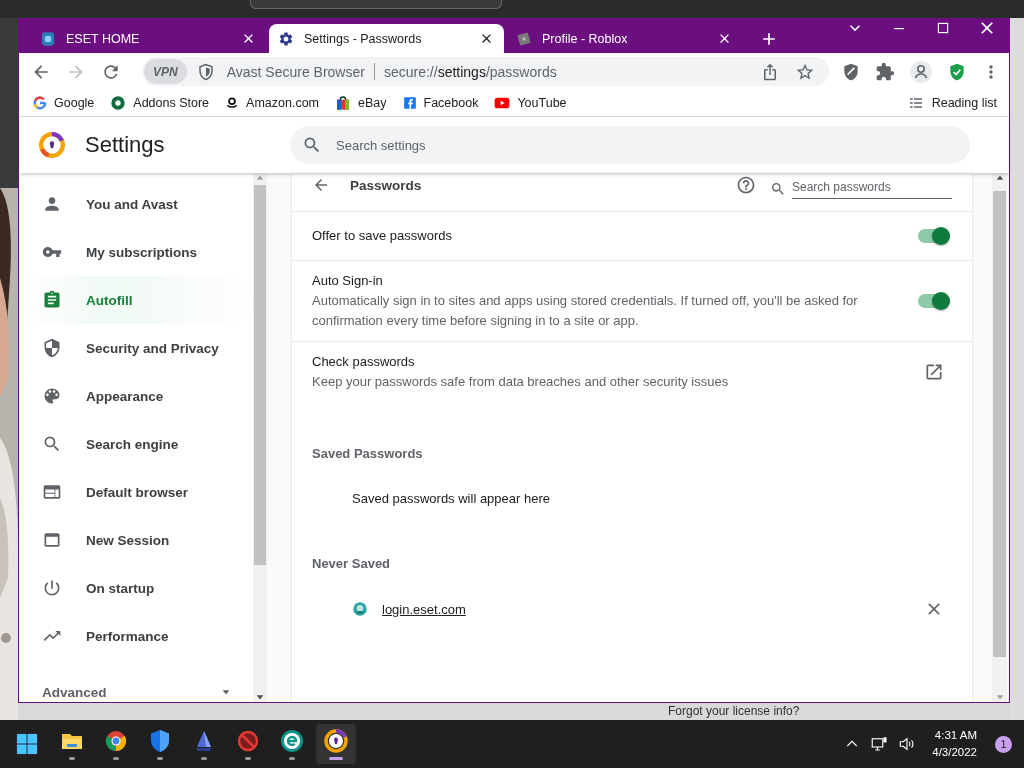 The image size is (1024, 768). I want to click on browser-tab: ESET HOME, so click(148, 38).